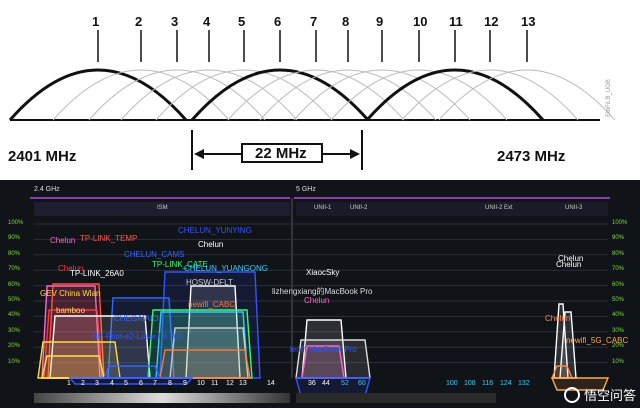  What do you see at coordinates (14, 284) in the screenshot?
I see `y-label-left: 60%` at bounding box center [14, 284].